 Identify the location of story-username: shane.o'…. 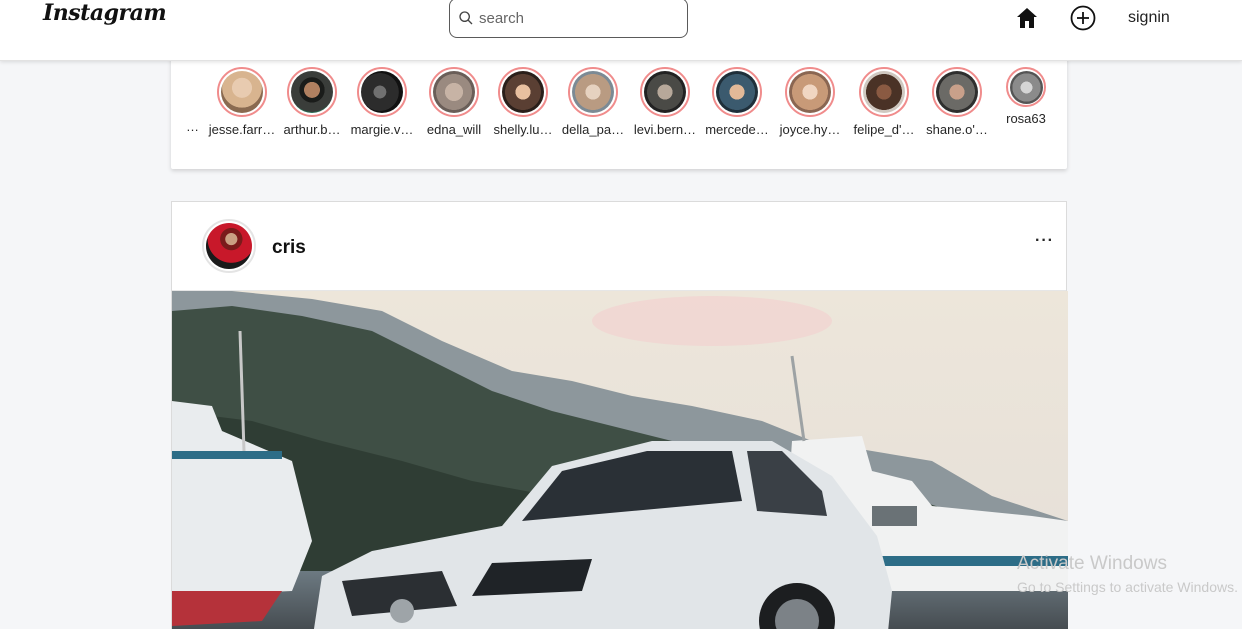
(957, 129).